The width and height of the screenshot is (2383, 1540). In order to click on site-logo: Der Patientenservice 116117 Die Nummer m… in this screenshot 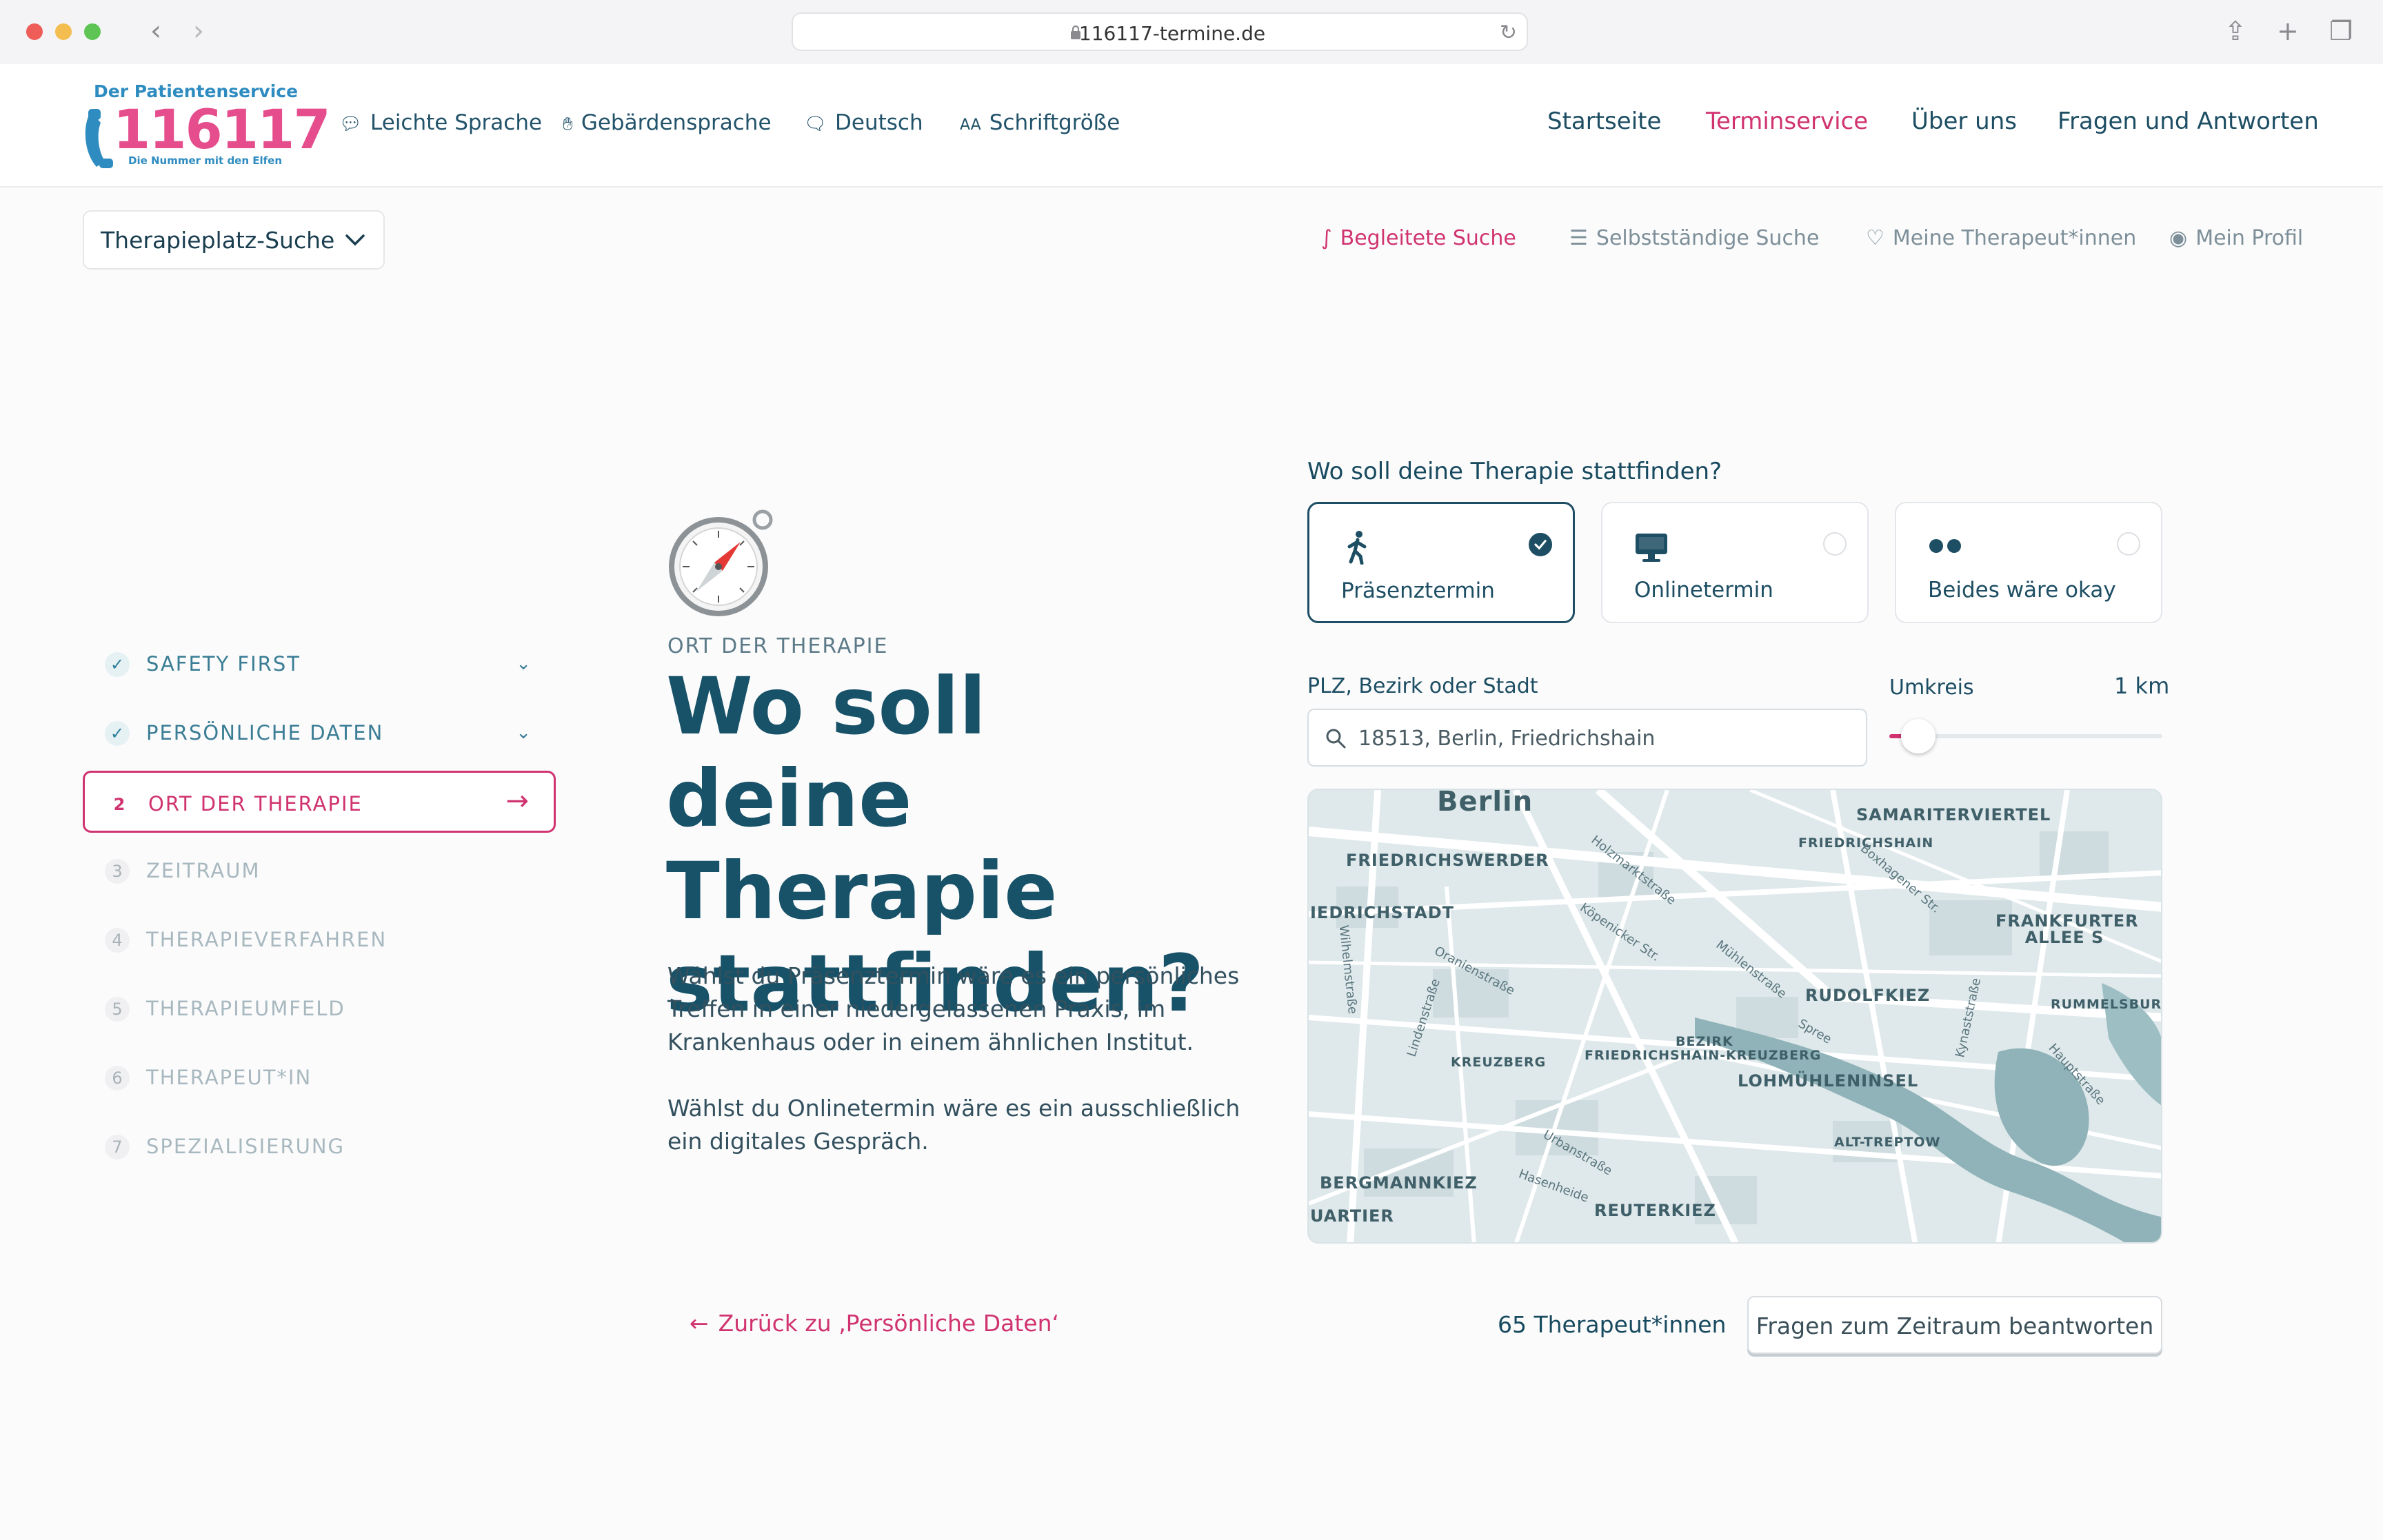, I will do `click(206, 126)`.